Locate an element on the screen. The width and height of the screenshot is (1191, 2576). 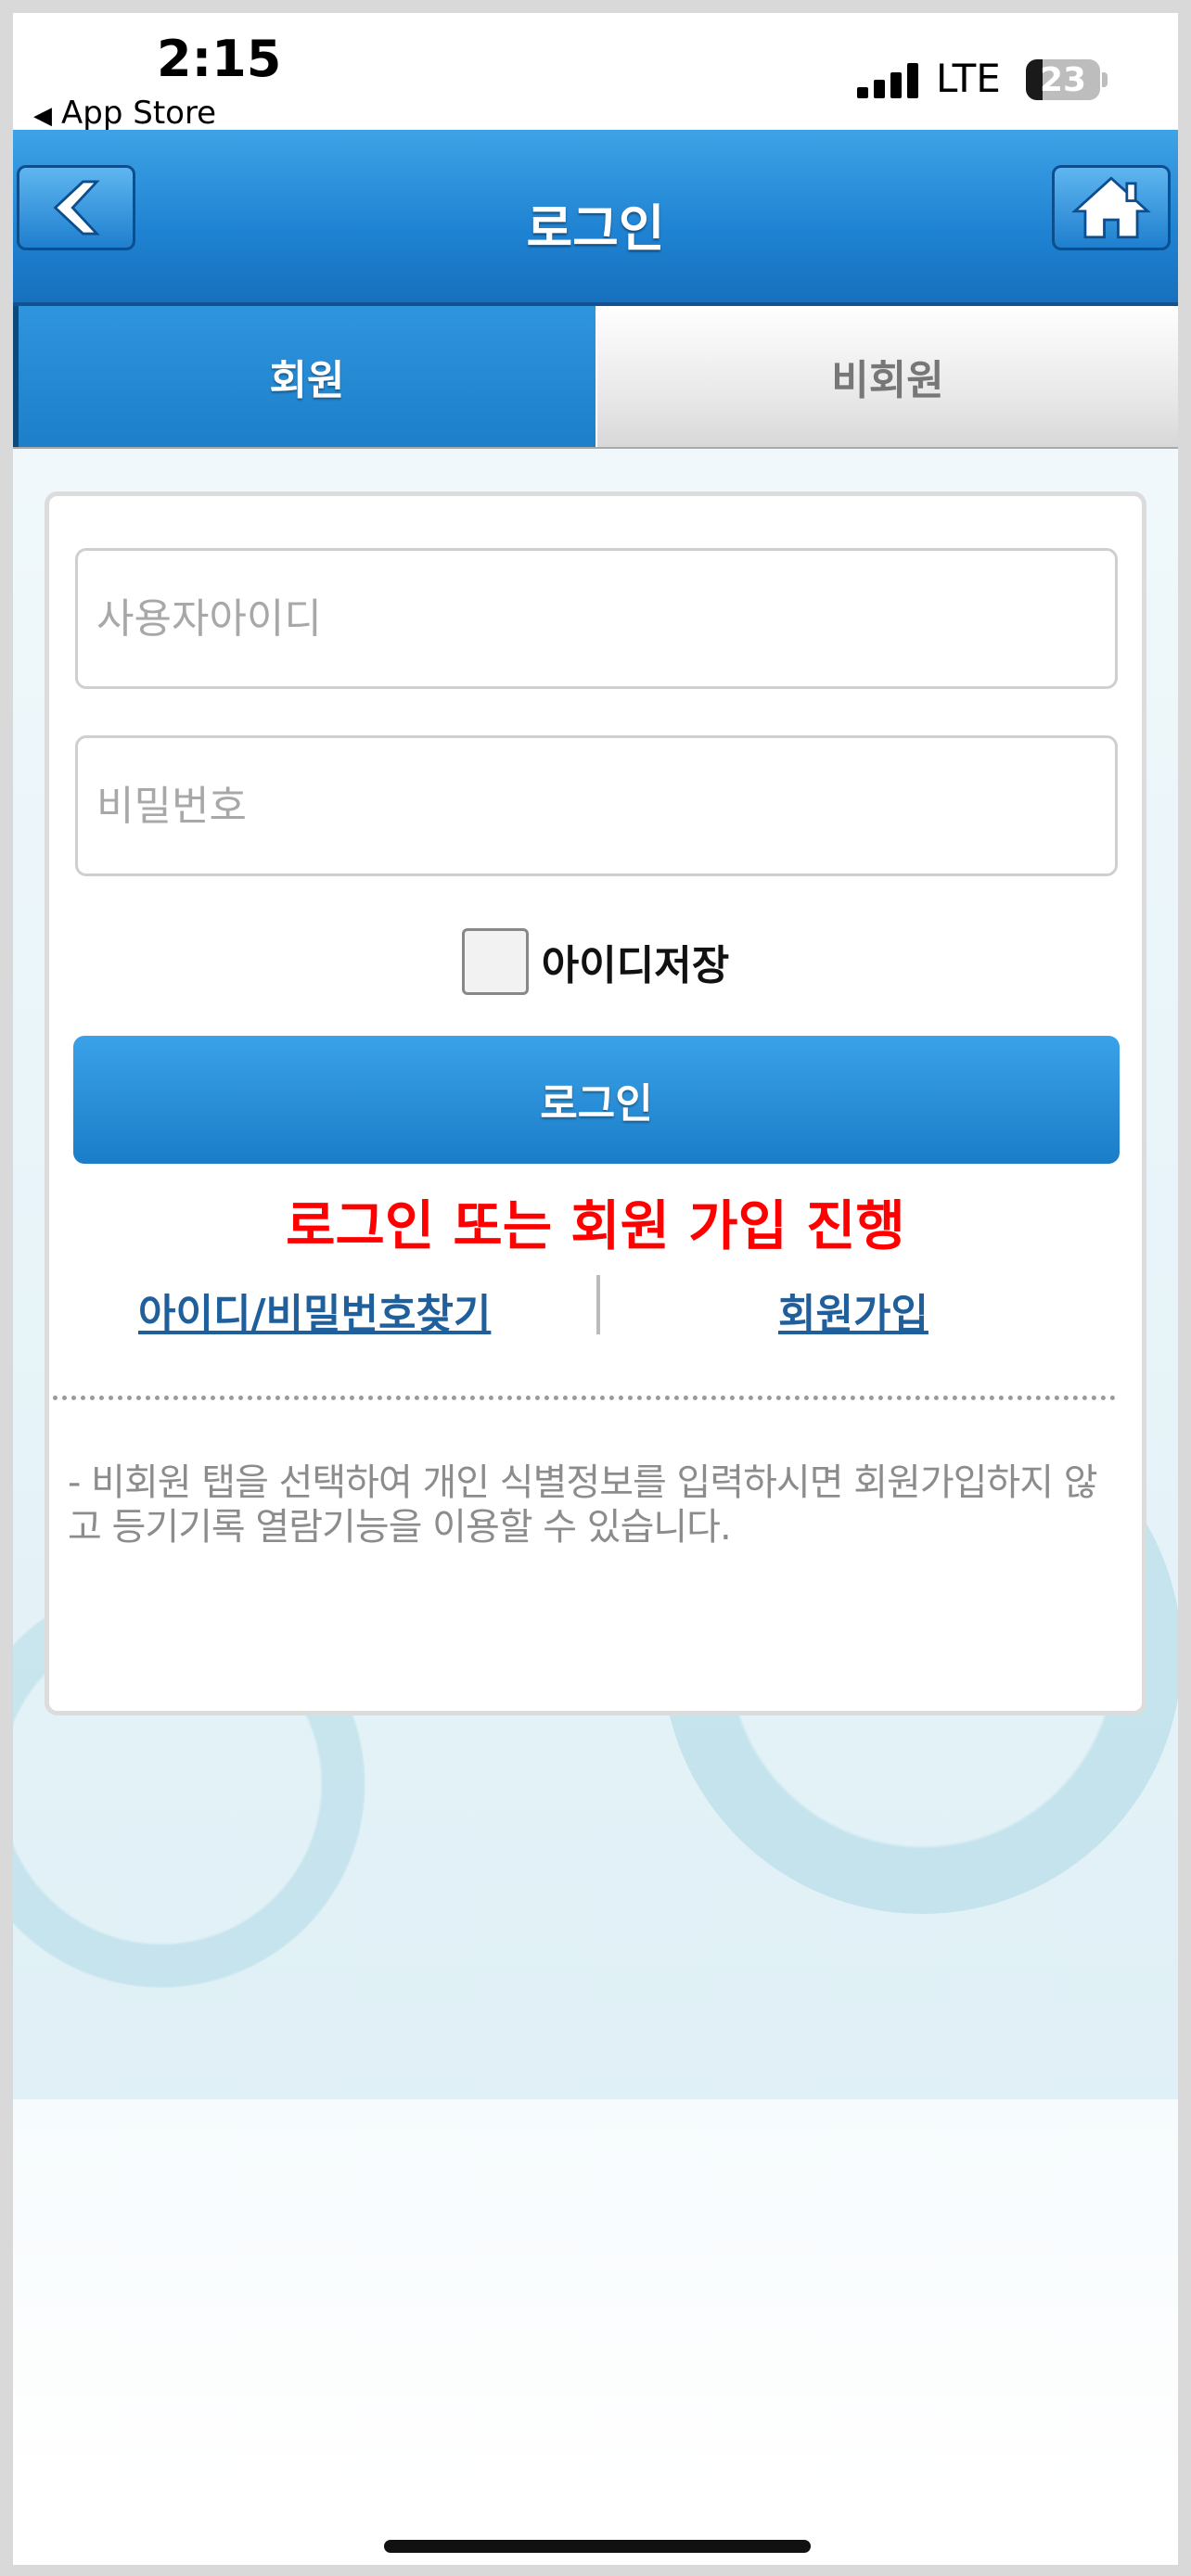
back-app-label: App Store is located at coordinates (139, 113).